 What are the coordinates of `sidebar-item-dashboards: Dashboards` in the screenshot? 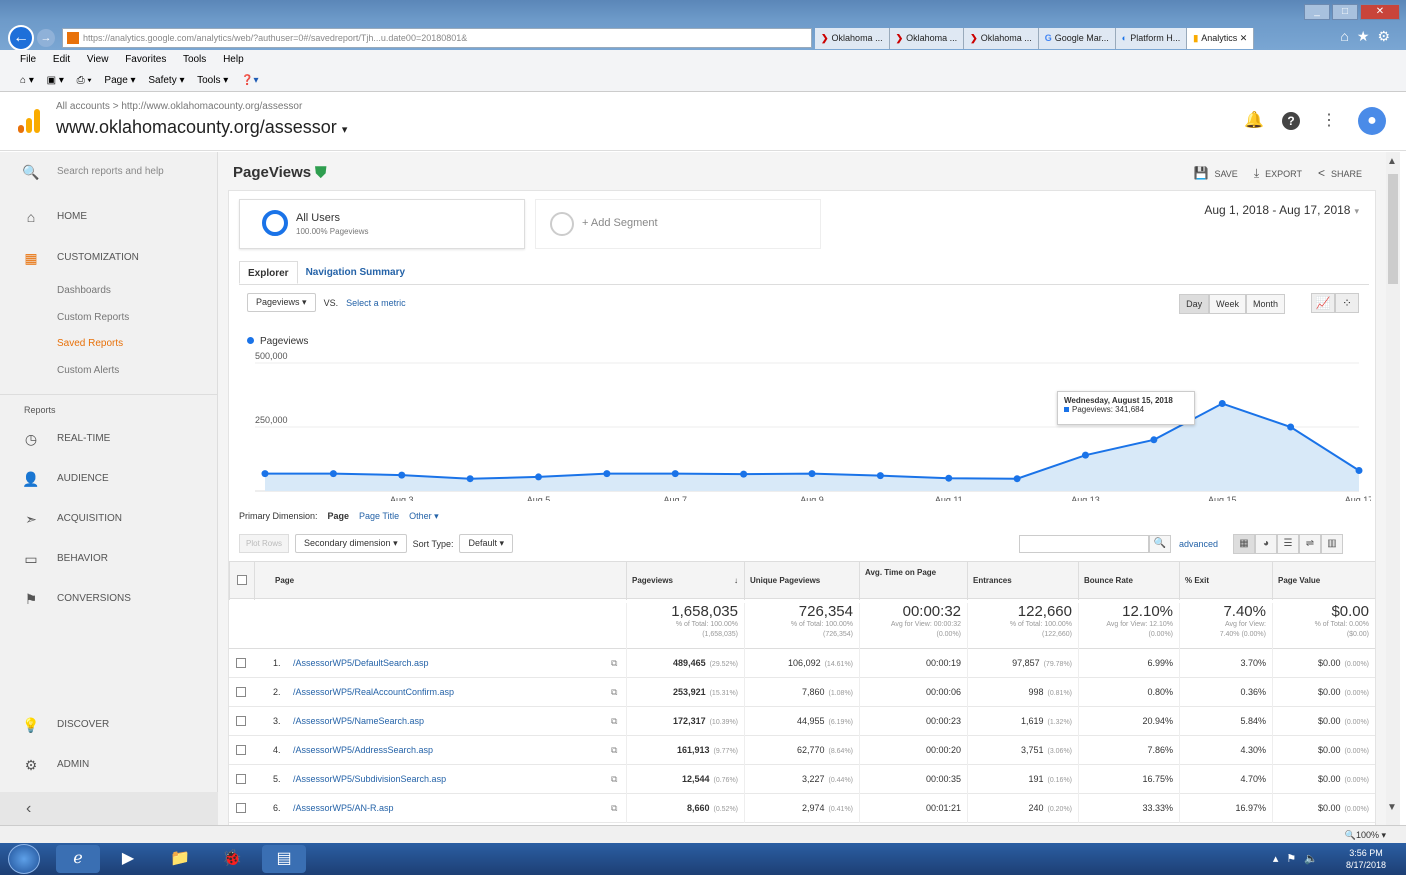 It's located at (109, 291).